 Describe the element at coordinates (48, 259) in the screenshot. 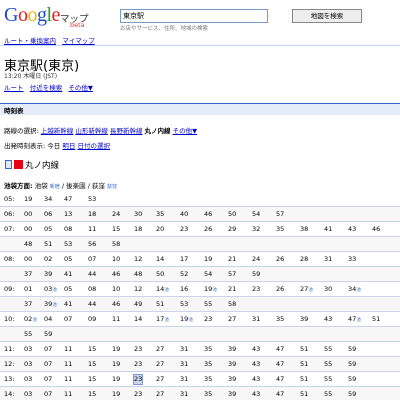

I see `departure-minute: 02` at that location.